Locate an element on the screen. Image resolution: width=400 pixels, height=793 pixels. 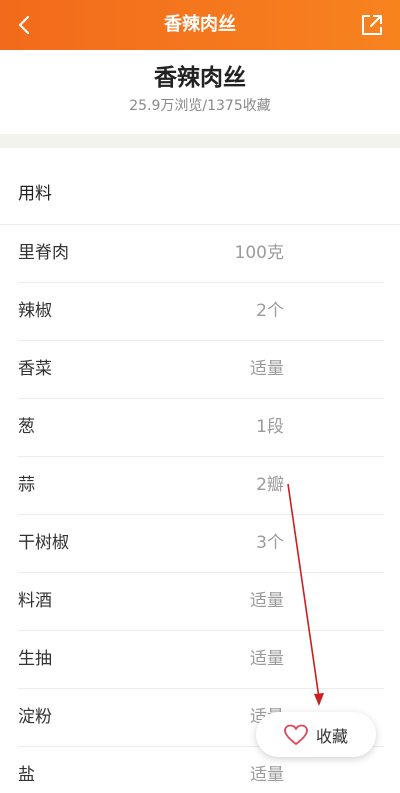
share-icon is located at coordinates (372, 25).